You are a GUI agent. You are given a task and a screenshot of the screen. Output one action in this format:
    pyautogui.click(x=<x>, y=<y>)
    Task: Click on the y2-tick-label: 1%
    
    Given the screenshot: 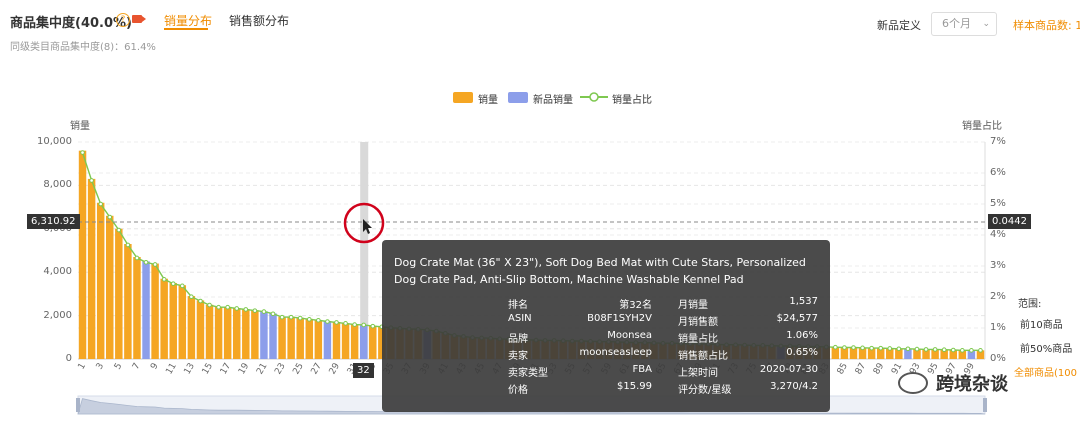 What is the action you would take?
    pyautogui.click(x=998, y=327)
    